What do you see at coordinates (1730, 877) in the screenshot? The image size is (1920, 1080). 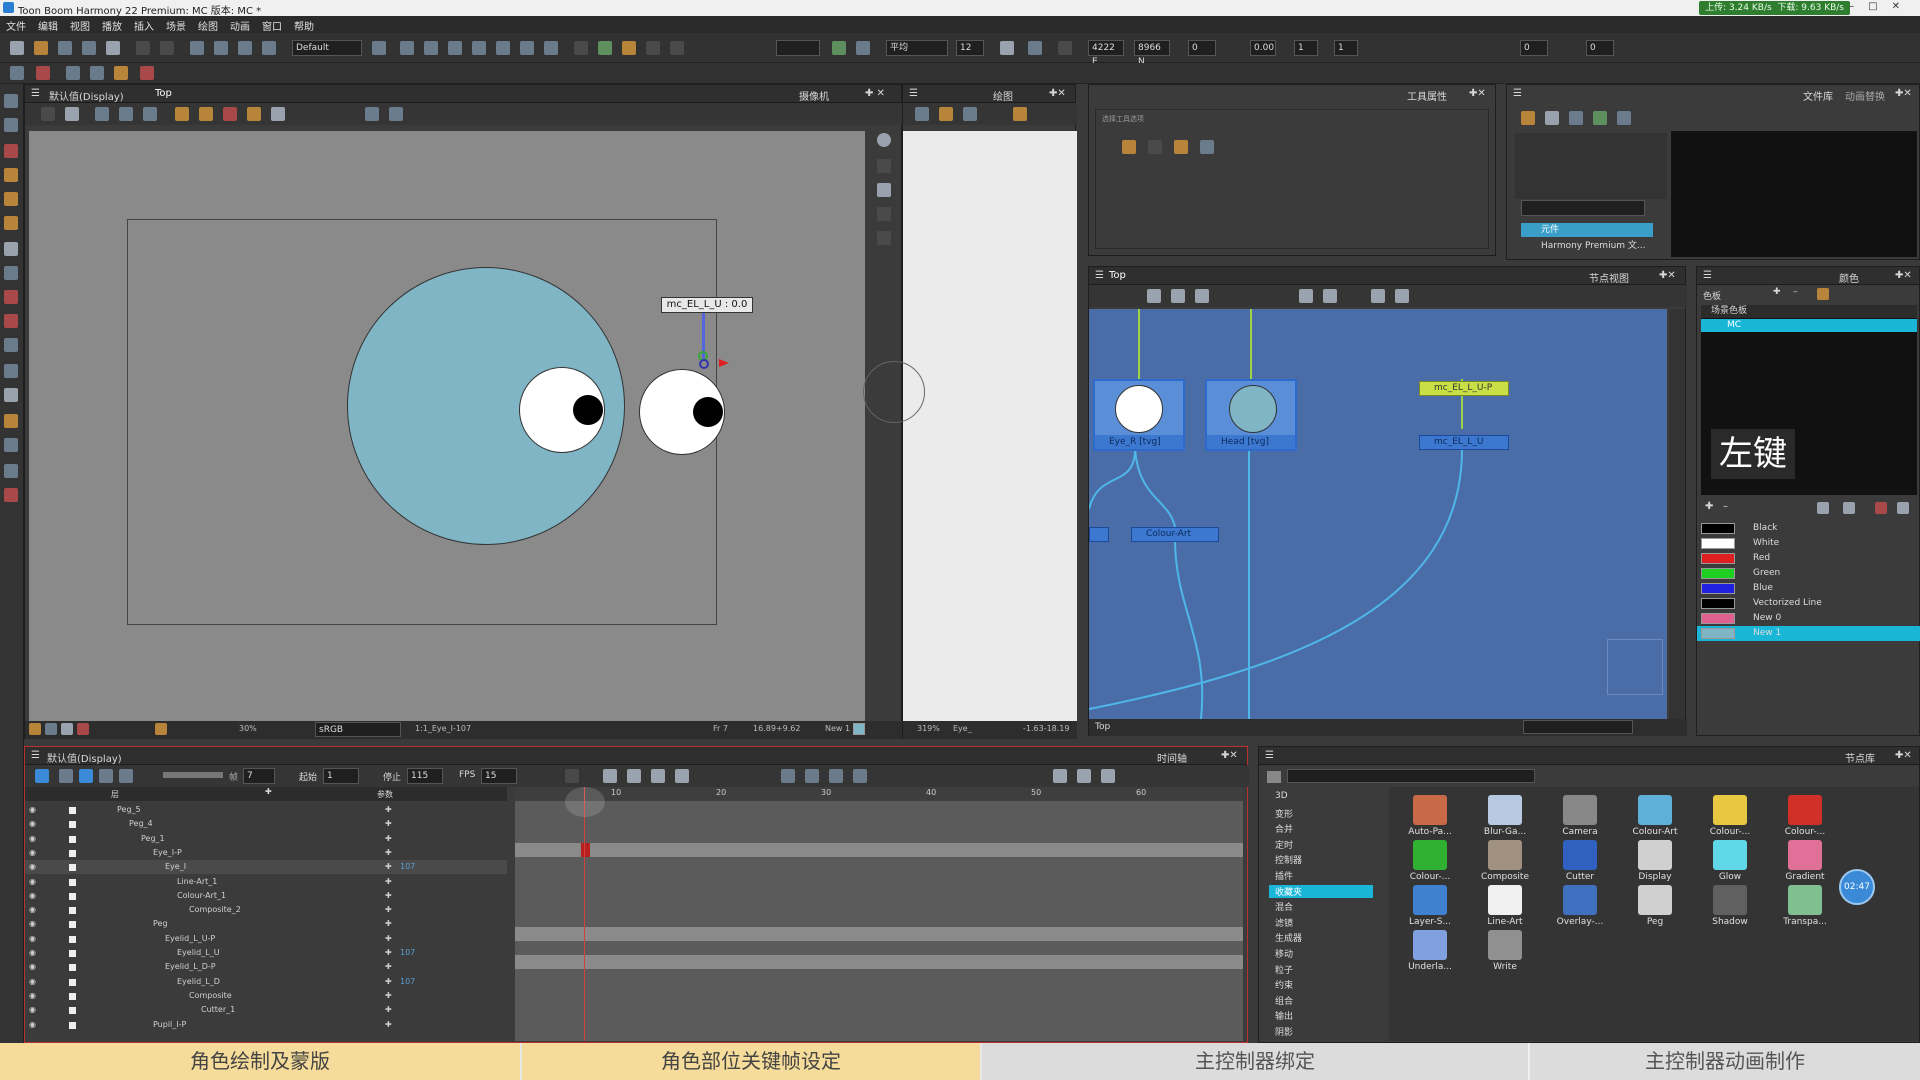 I see `node-item-label: Glow` at bounding box center [1730, 877].